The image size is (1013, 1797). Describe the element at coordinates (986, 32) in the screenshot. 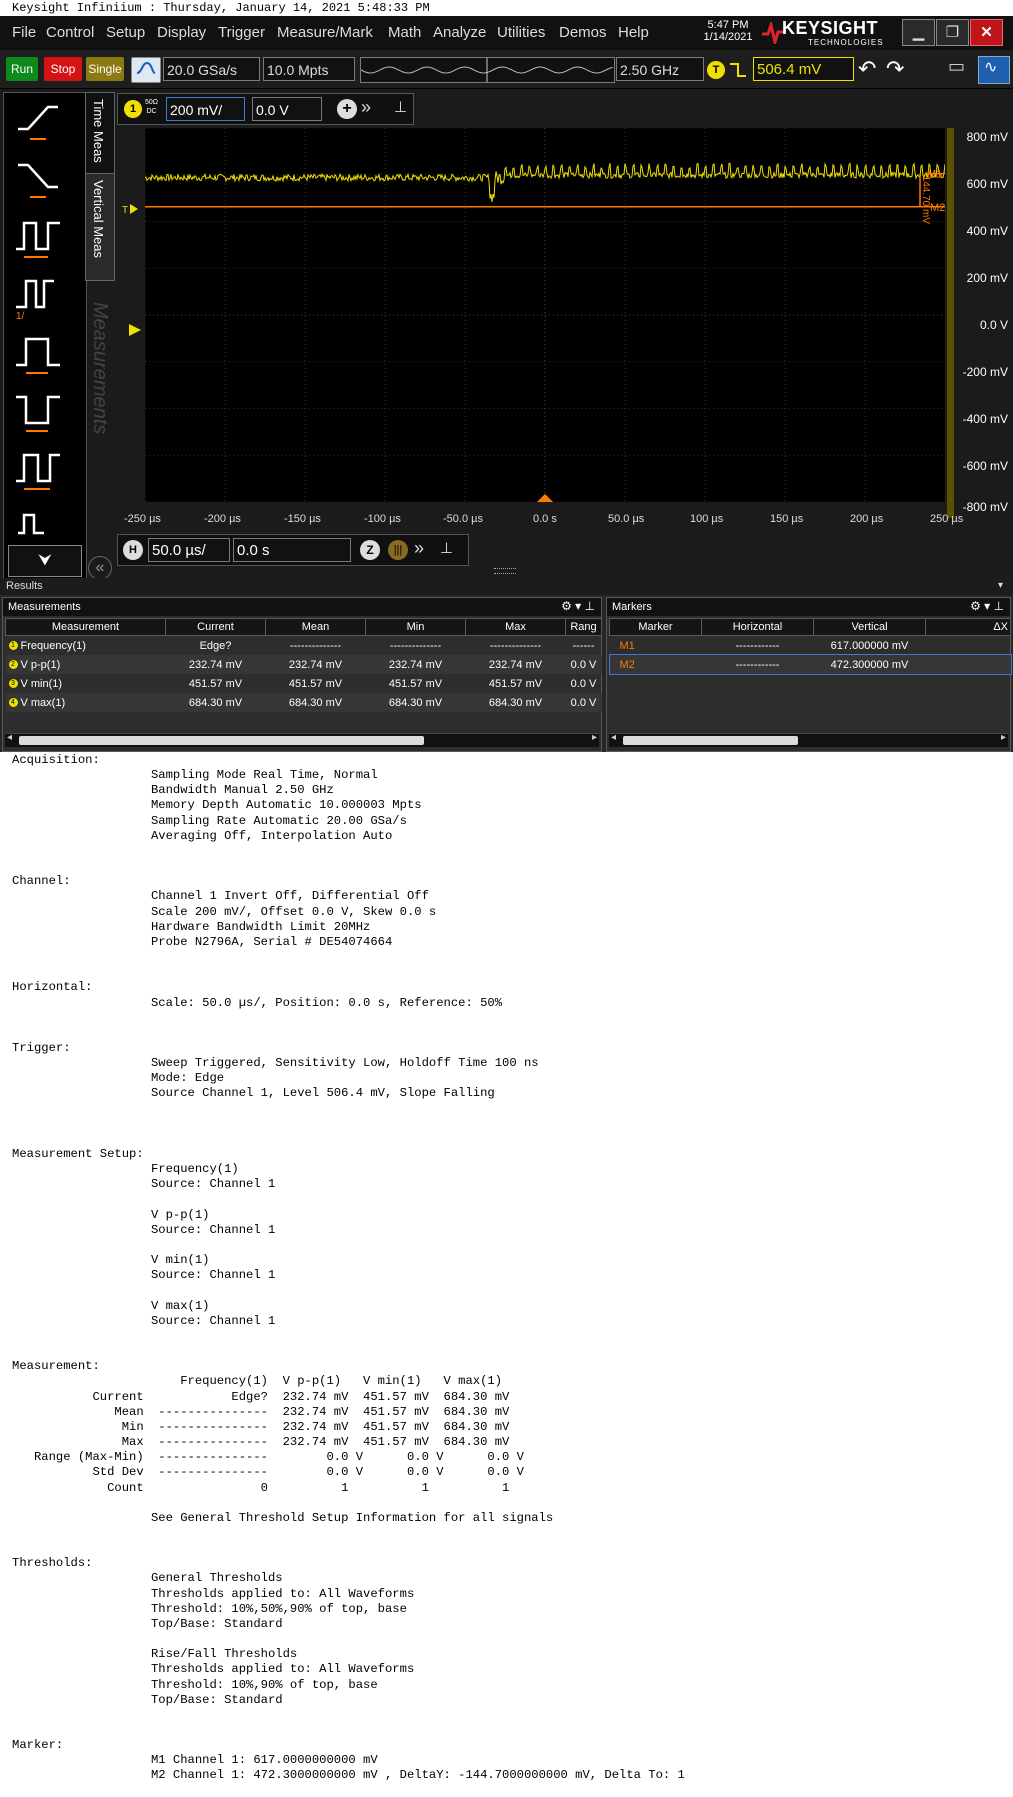

I see `close-button: ✕` at that location.